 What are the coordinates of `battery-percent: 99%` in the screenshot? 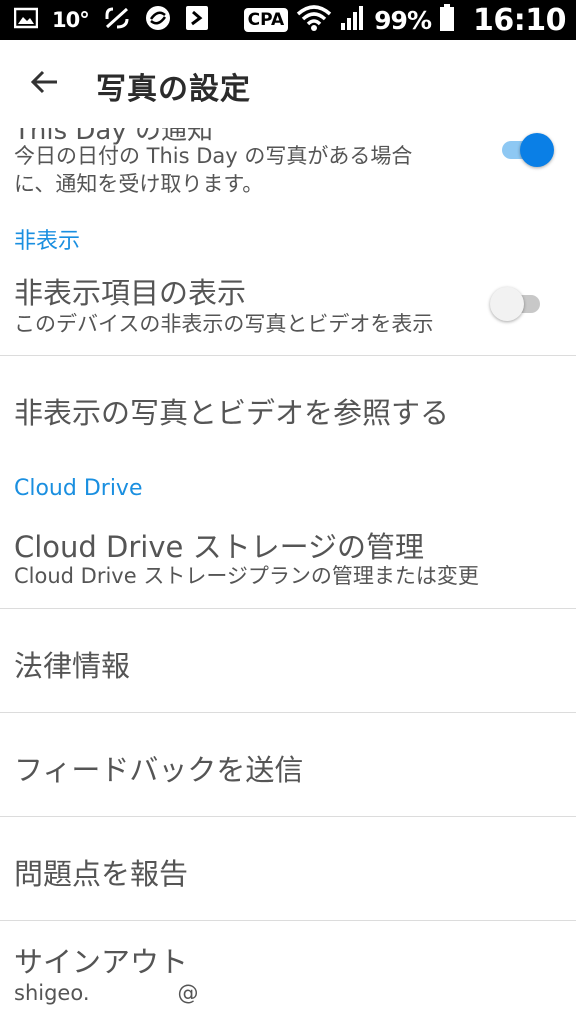 It's located at (403, 20).